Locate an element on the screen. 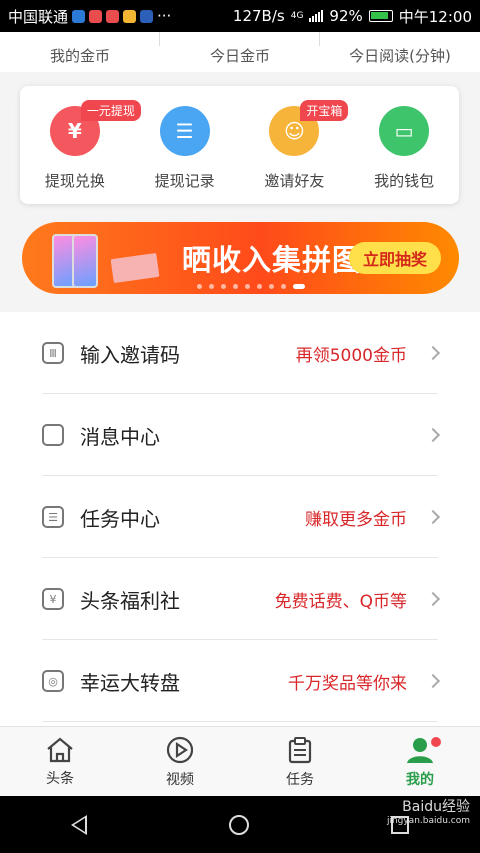 This screenshot has width=480, height=853. stat-label: 今日阅读(分钟) is located at coordinates (400, 56).